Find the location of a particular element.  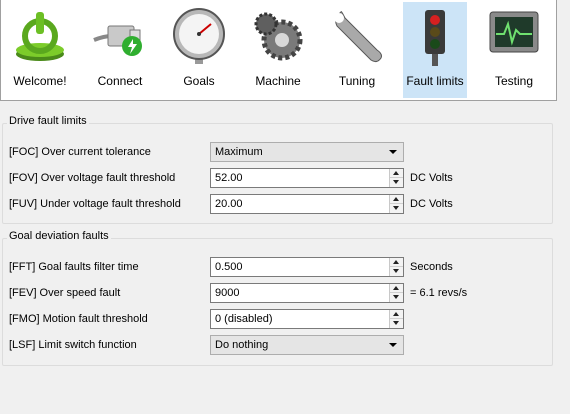

tab-welcome: Welcome! is located at coordinates (40, 50).